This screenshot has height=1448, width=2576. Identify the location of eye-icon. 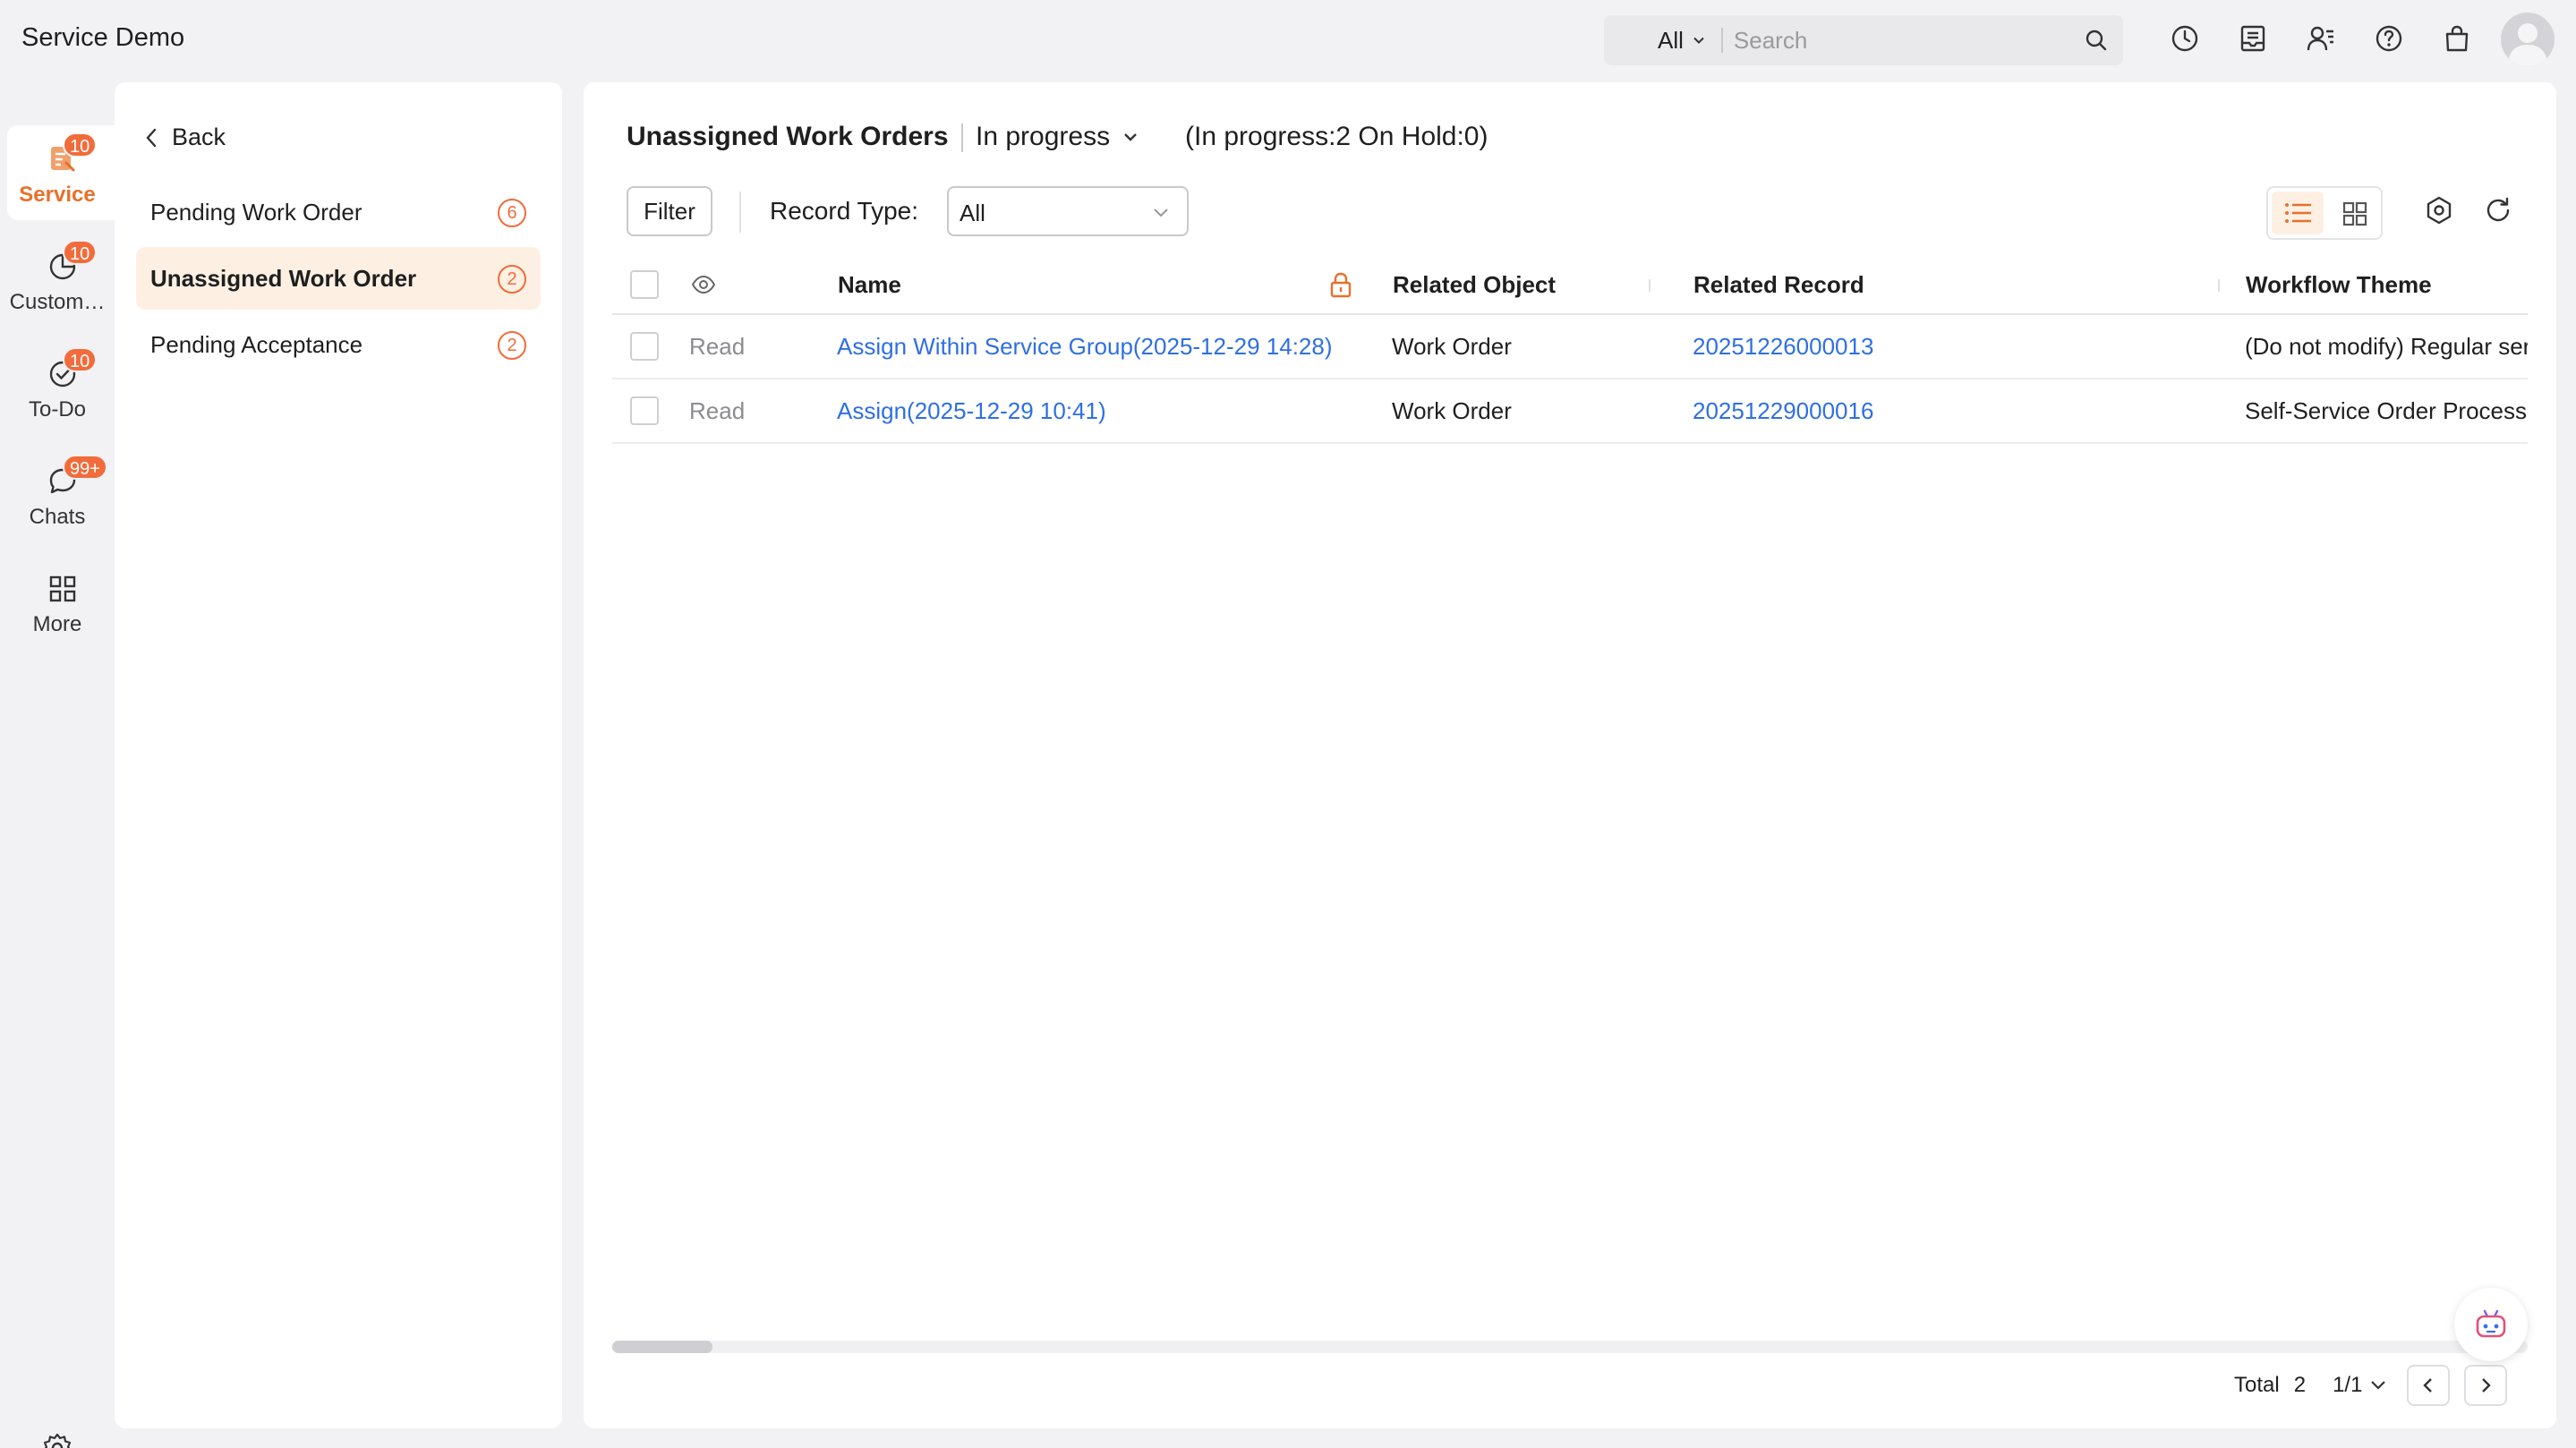
(703, 284).